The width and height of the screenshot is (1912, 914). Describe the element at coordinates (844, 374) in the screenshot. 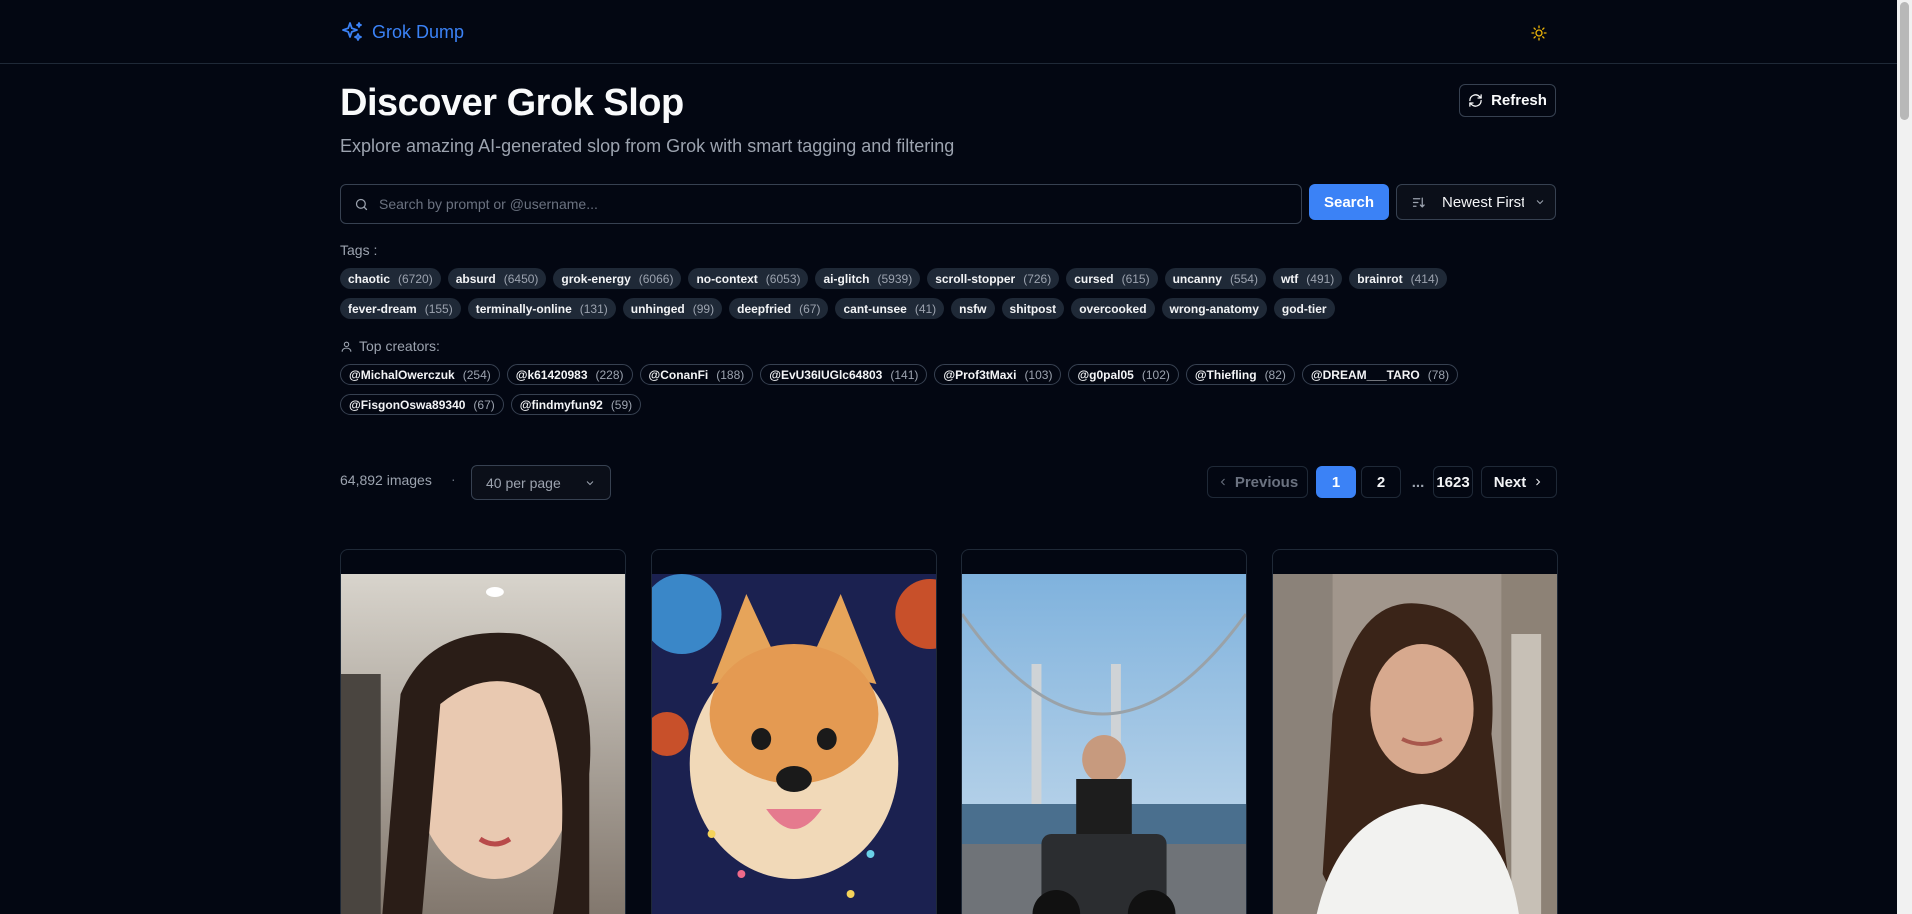

I see `creator-chip: @EvU36IUGlc64803 (141)` at that location.